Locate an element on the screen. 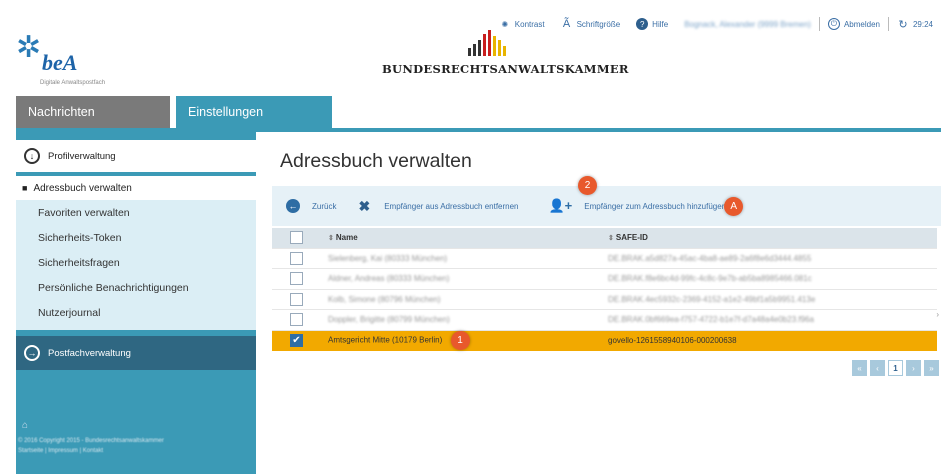 Image resolution: width=941 pixels, height=474 pixels. brak-name: BUNDESRECHTSANWALTSKAMMER is located at coordinates (505, 69).